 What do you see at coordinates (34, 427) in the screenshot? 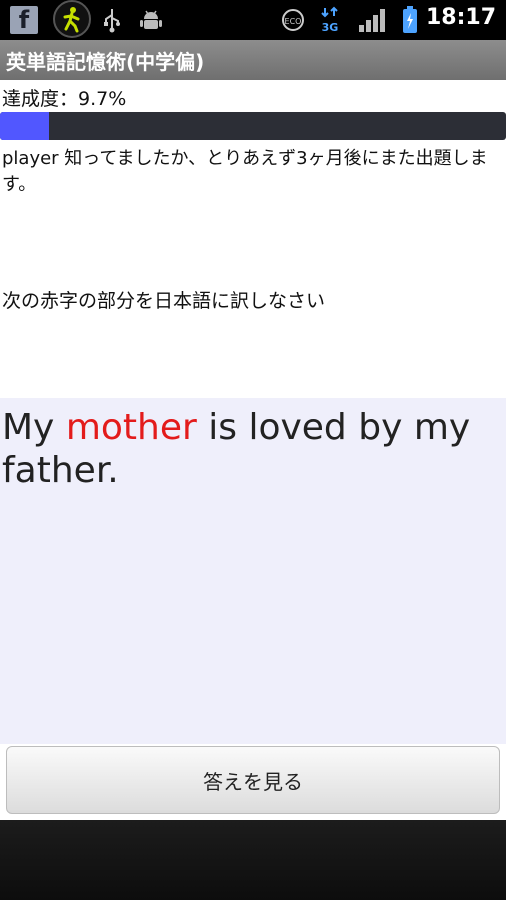
I see `sentence-before: My` at bounding box center [34, 427].